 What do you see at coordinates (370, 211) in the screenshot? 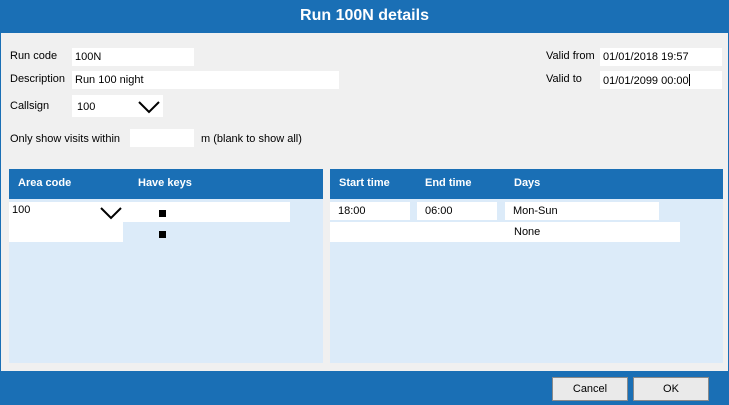
I see `start-time-cell: 18:00` at bounding box center [370, 211].